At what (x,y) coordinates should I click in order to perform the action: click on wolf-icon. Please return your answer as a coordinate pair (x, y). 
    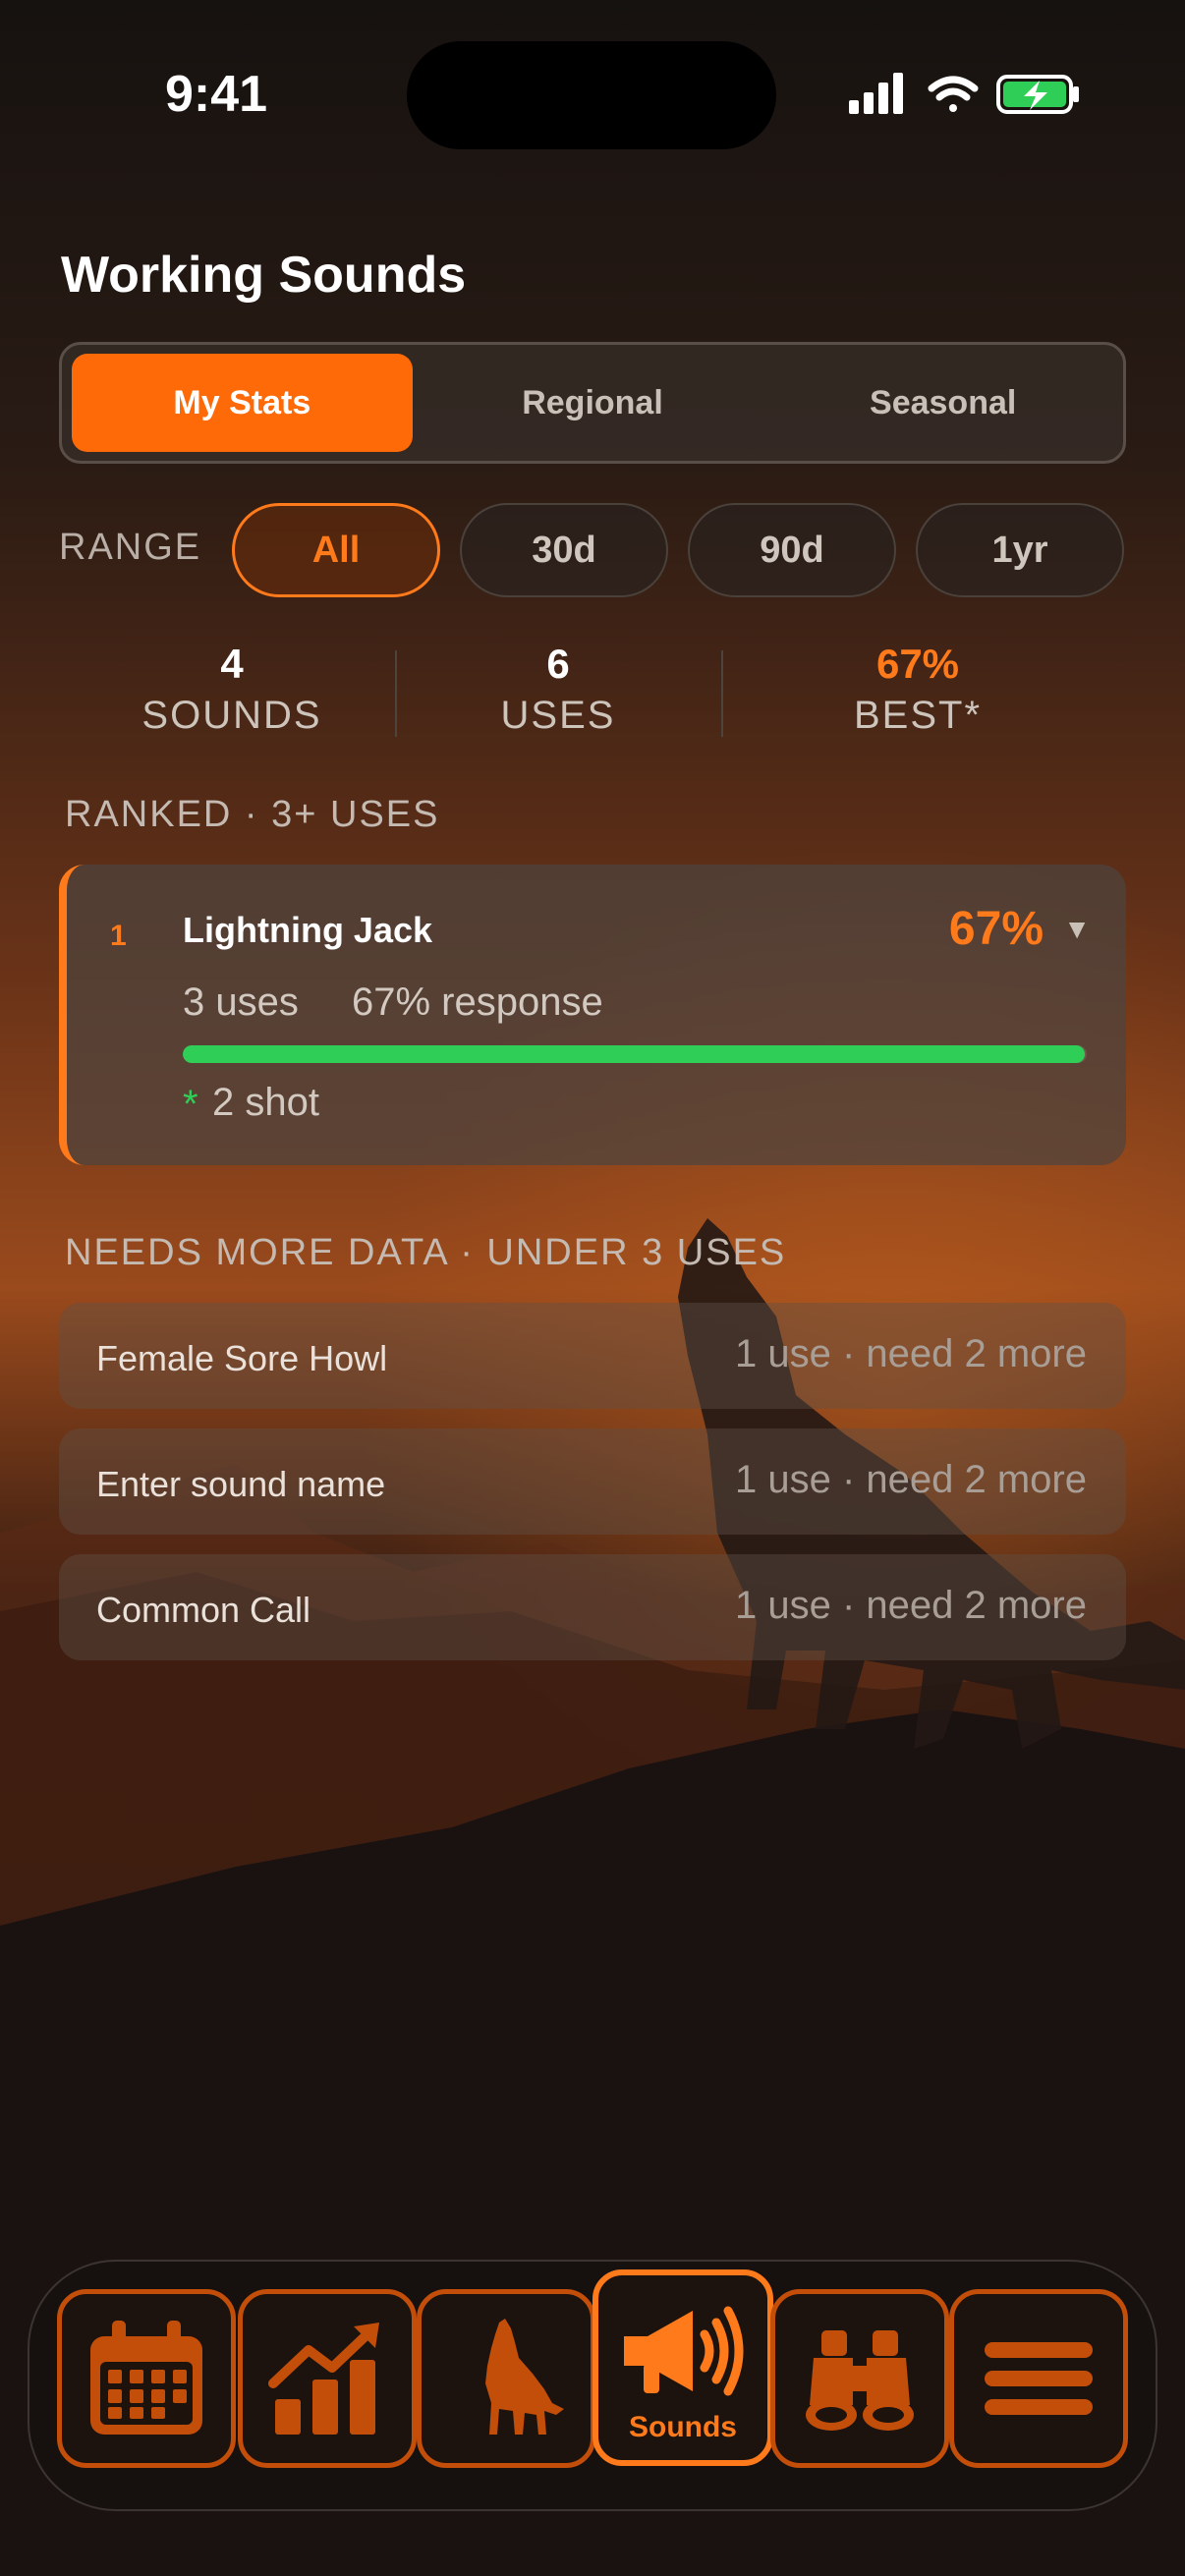
    Looking at the image, I should click on (525, 2377).